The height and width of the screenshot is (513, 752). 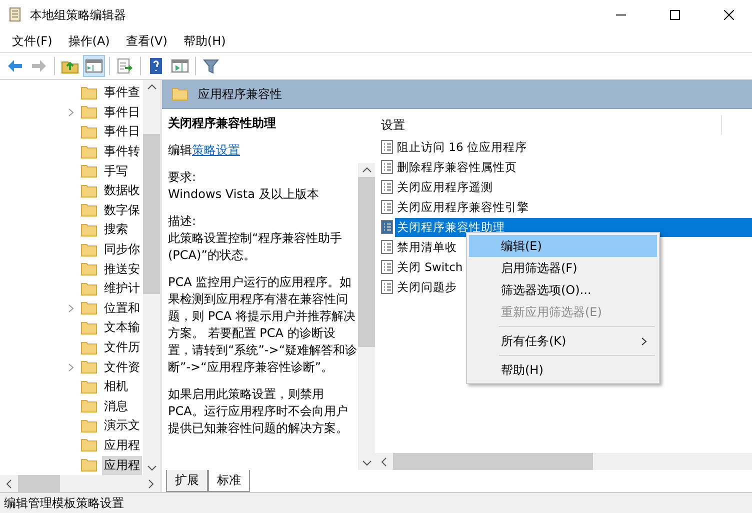 What do you see at coordinates (229, 481) in the screenshot?
I see `view-tab: 标准` at bounding box center [229, 481].